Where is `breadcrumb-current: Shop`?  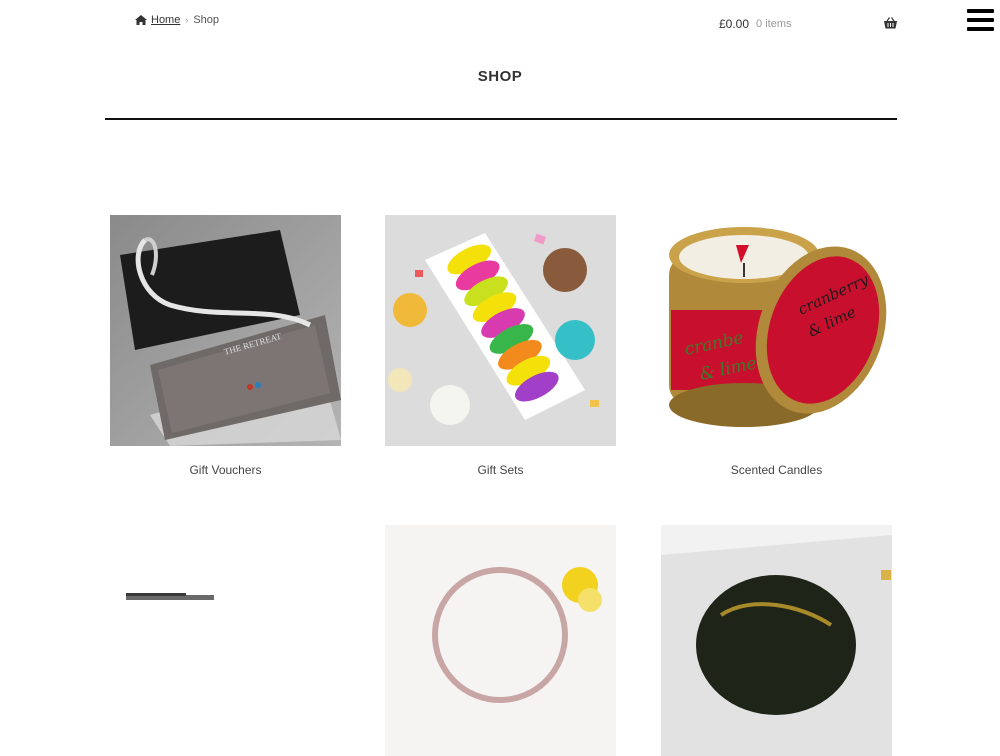 breadcrumb-current: Shop is located at coordinates (206, 20).